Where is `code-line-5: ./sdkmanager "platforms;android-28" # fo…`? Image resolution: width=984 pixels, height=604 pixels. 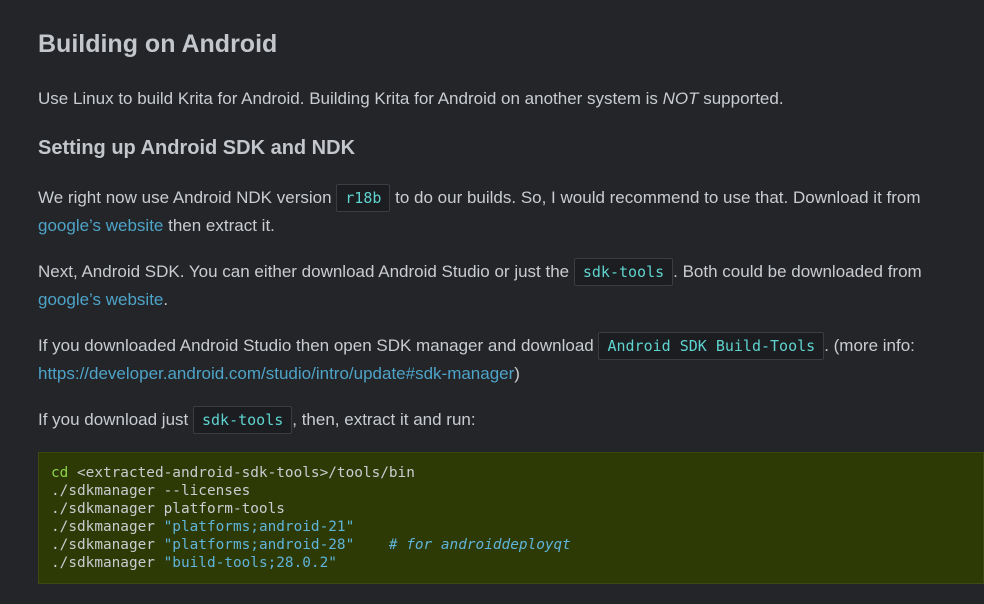
code-line-5: ./sdkmanager "platforms;android-28" # fo… is located at coordinates (511, 545).